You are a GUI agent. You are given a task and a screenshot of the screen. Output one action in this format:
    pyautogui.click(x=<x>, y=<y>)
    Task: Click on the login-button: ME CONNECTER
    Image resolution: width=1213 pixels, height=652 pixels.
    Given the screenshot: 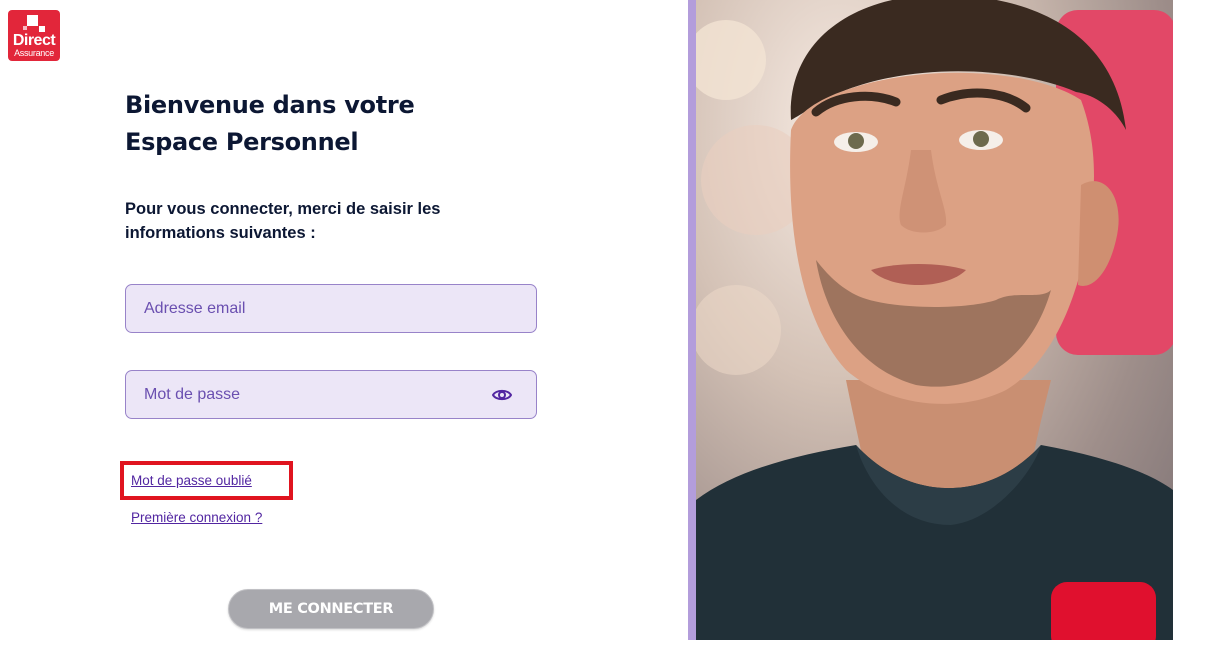 What is the action you would take?
    pyautogui.click(x=331, y=609)
    